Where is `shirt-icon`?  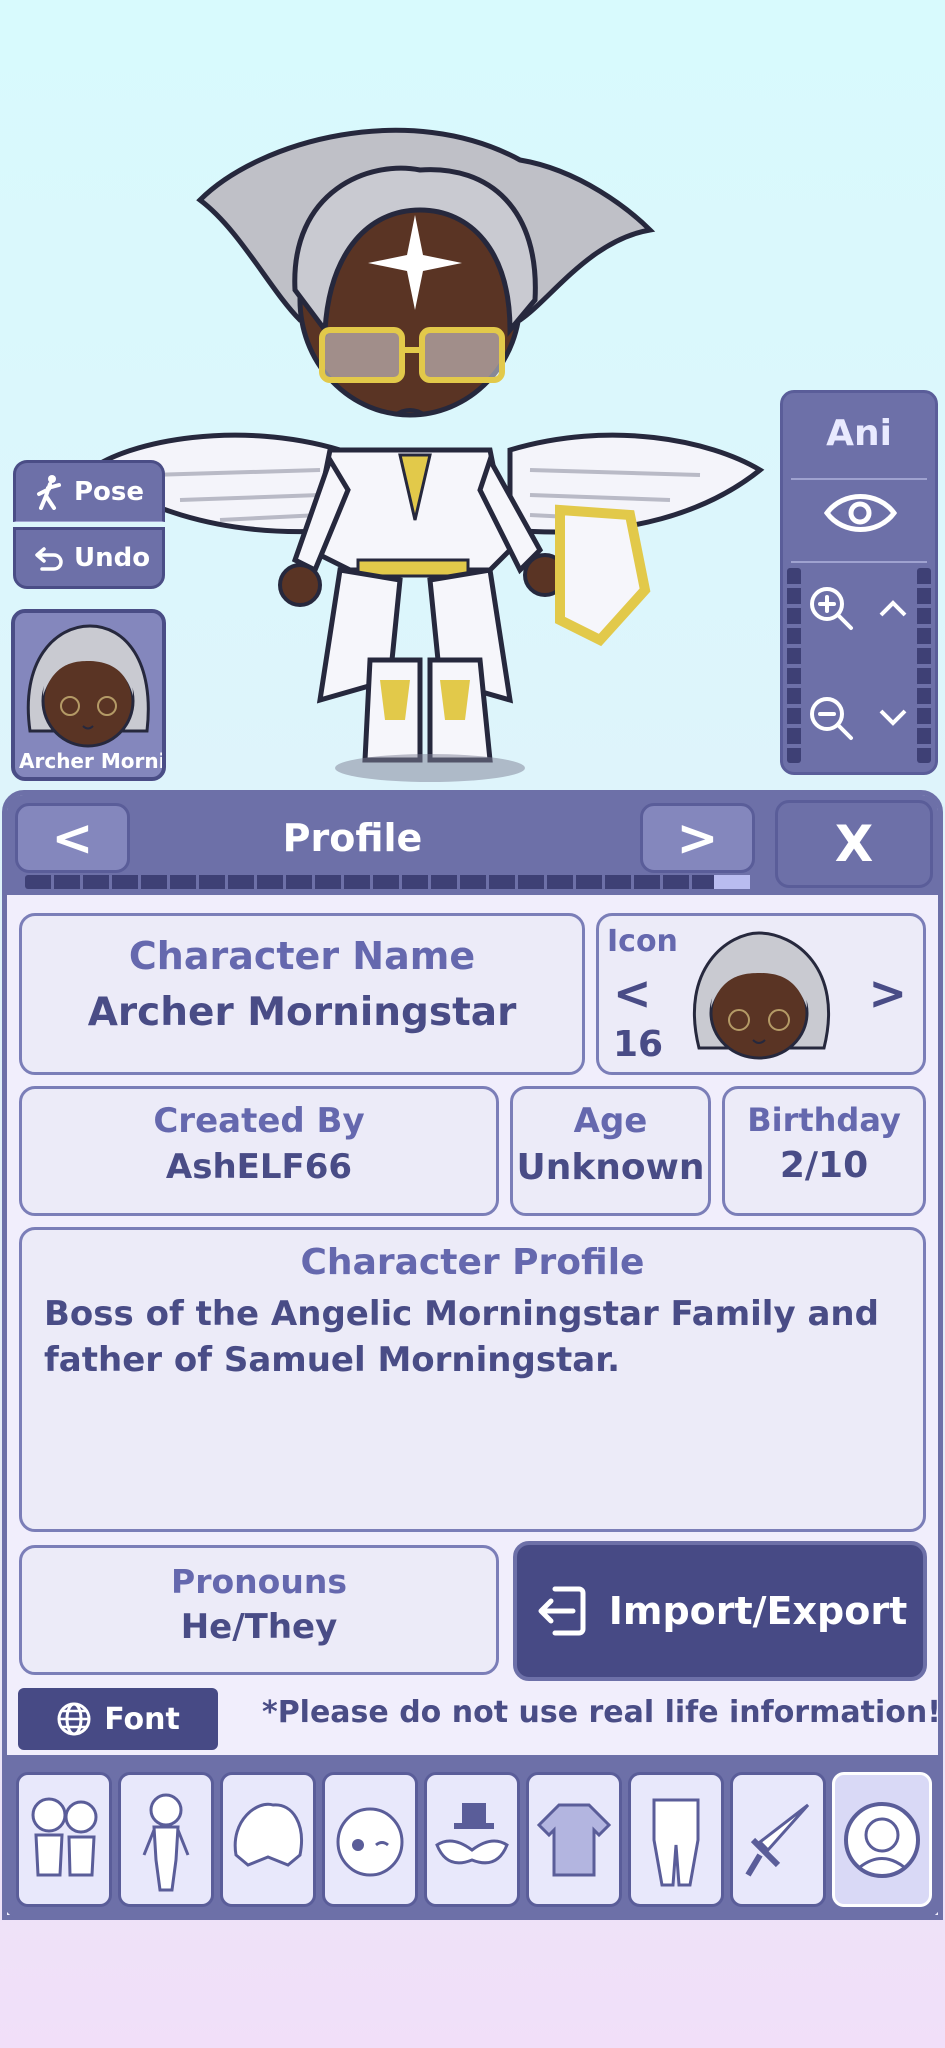
shirt-icon is located at coordinates (574, 1839).